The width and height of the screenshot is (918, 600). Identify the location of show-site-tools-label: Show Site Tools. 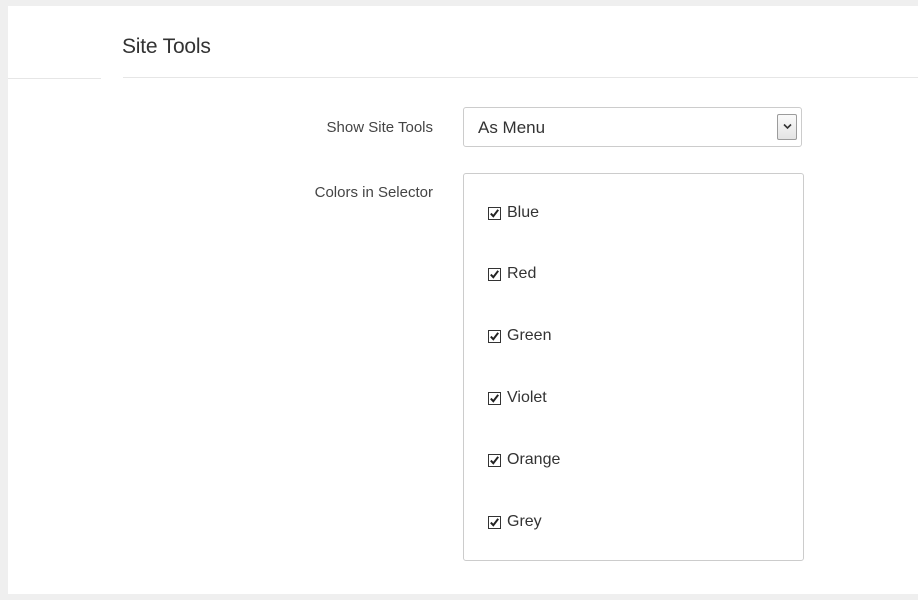
(379, 127).